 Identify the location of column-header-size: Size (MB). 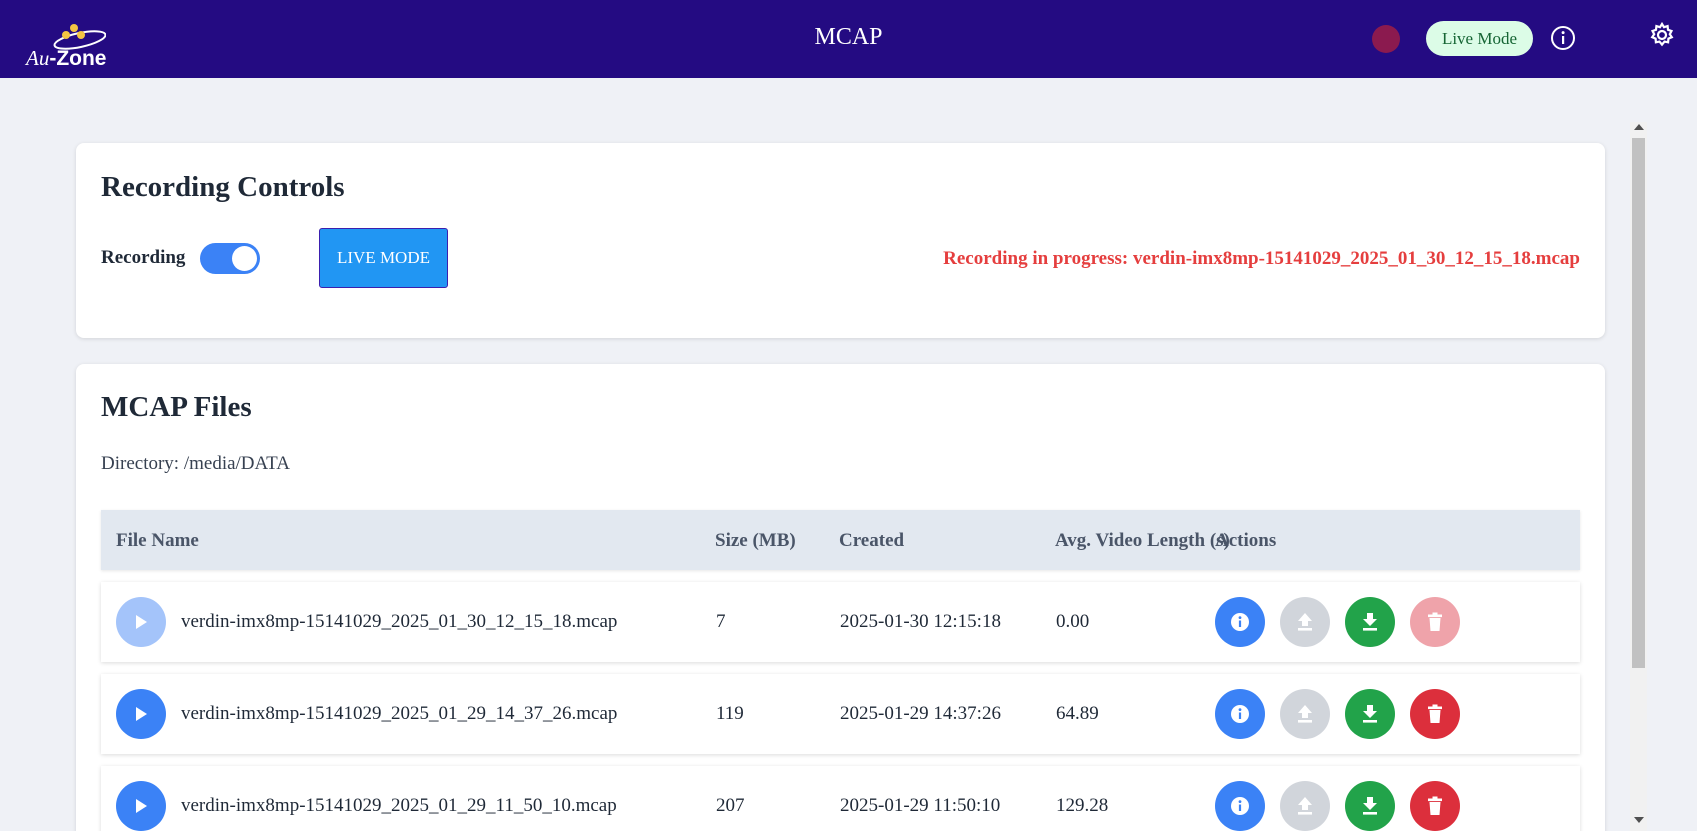
(755, 541).